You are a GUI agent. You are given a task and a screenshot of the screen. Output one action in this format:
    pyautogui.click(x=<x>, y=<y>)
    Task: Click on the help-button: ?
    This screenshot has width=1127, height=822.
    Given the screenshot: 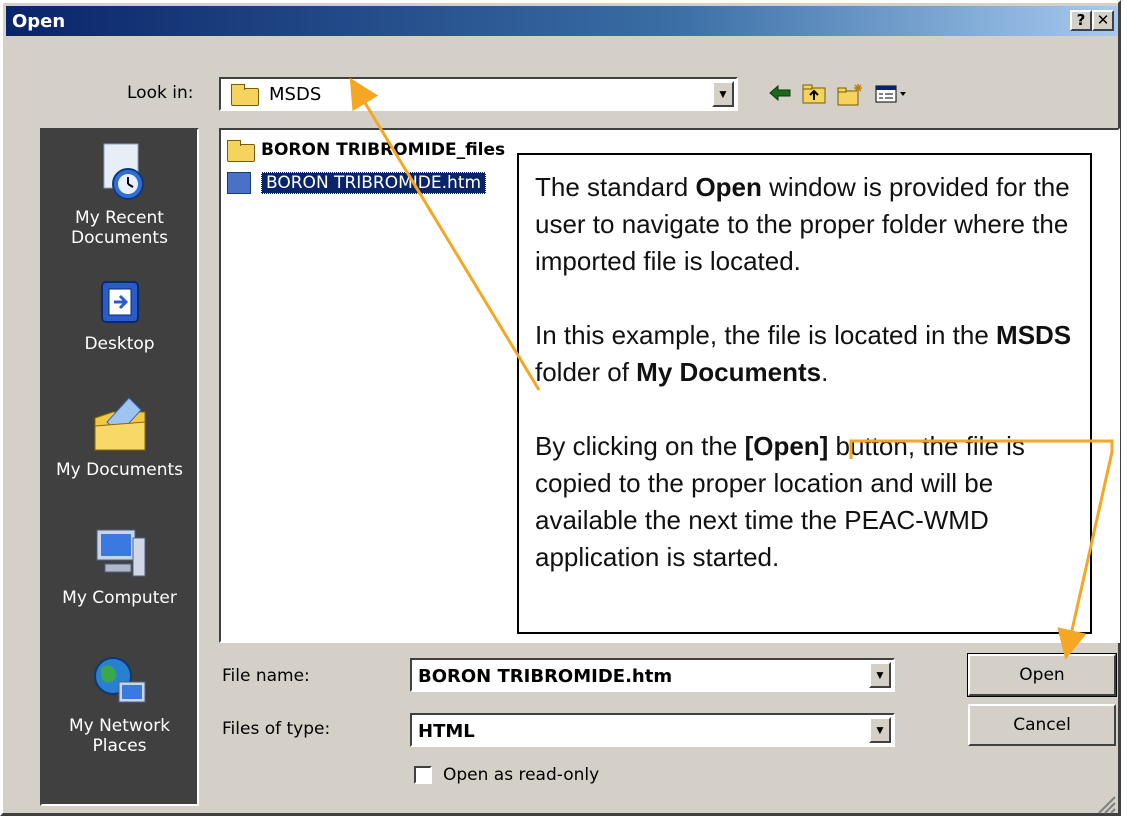 What is the action you would take?
    pyautogui.click(x=1081, y=20)
    